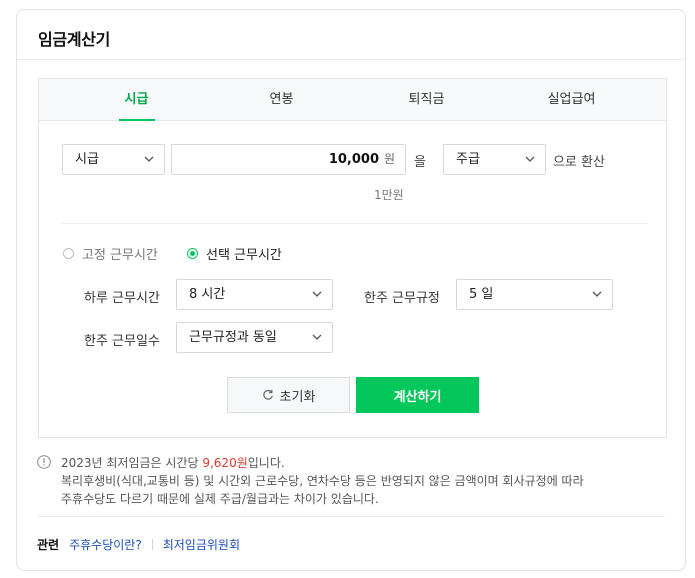 This screenshot has height=578, width=695. What do you see at coordinates (122, 298) in the screenshot?
I see `daily-hours-label: 하루 근무시간` at bounding box center [122, 298].